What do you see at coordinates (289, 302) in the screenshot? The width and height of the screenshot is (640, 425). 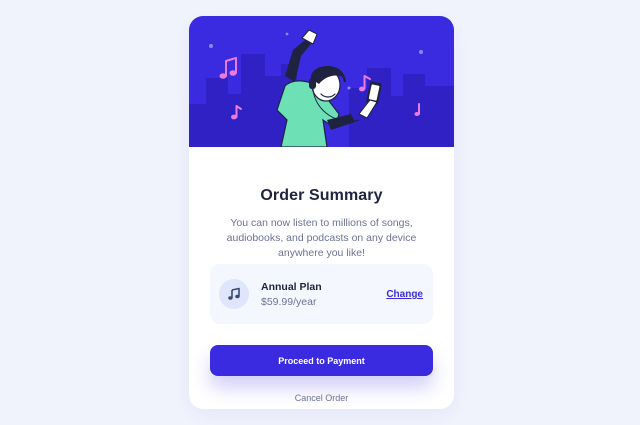 I see `plan-price: $59.99/year` at bounding box center [289, 302].